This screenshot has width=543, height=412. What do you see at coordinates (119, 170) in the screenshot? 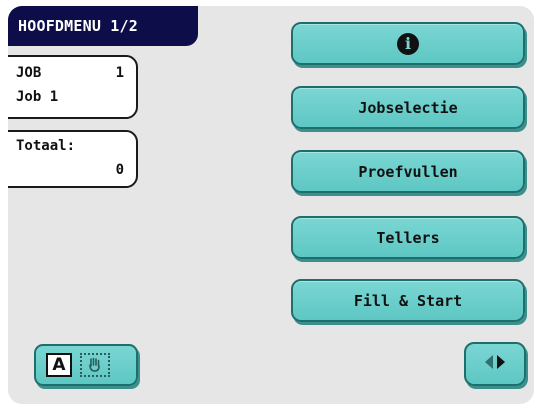
I see `total-value: 0` at bounding box center [119, 170].